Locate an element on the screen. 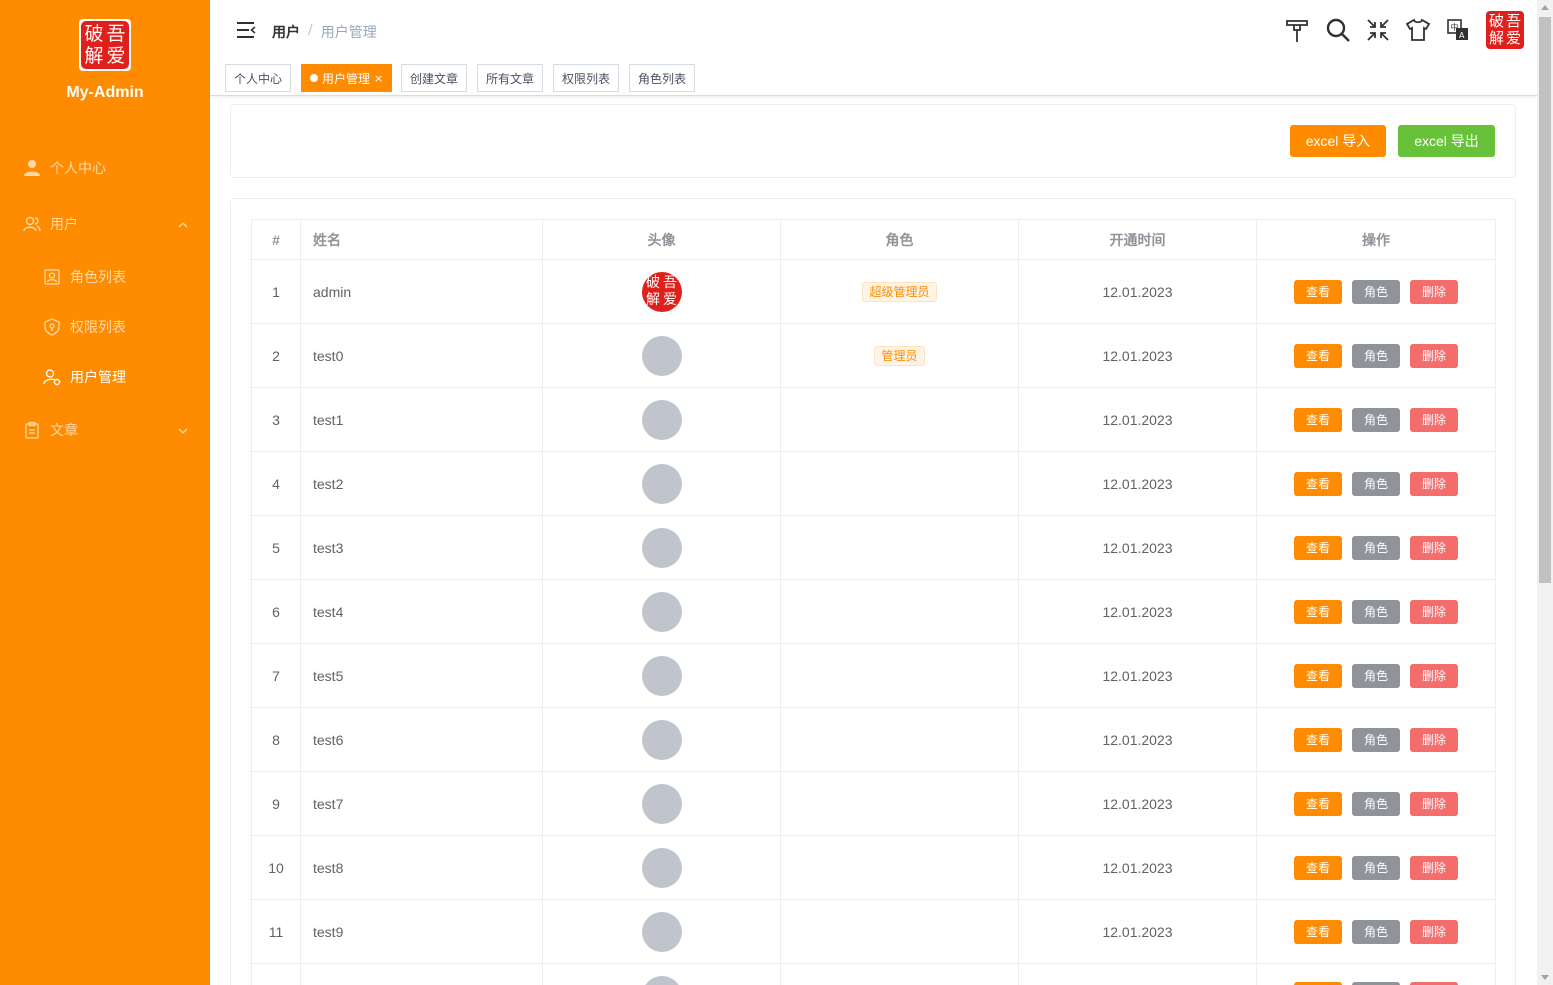  sidebar-item-user-manage: 用户管理 is located at coordinates (105, 377).